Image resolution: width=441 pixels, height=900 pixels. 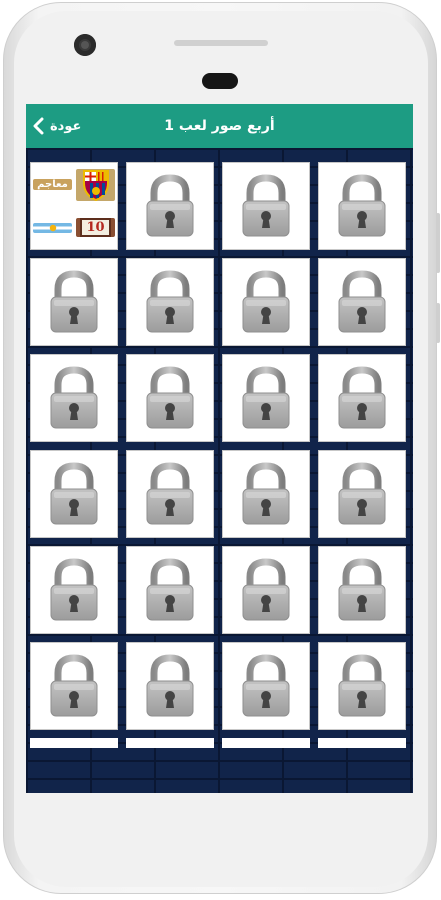 I want to click on thumb-text-tile: معاجم, so click(x=52, y=184).